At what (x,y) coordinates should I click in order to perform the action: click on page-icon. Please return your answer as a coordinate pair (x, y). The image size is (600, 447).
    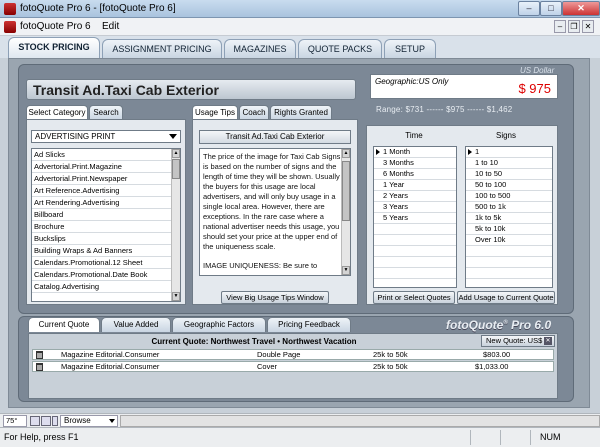
    Looking at the image, I should click on (35, 421).